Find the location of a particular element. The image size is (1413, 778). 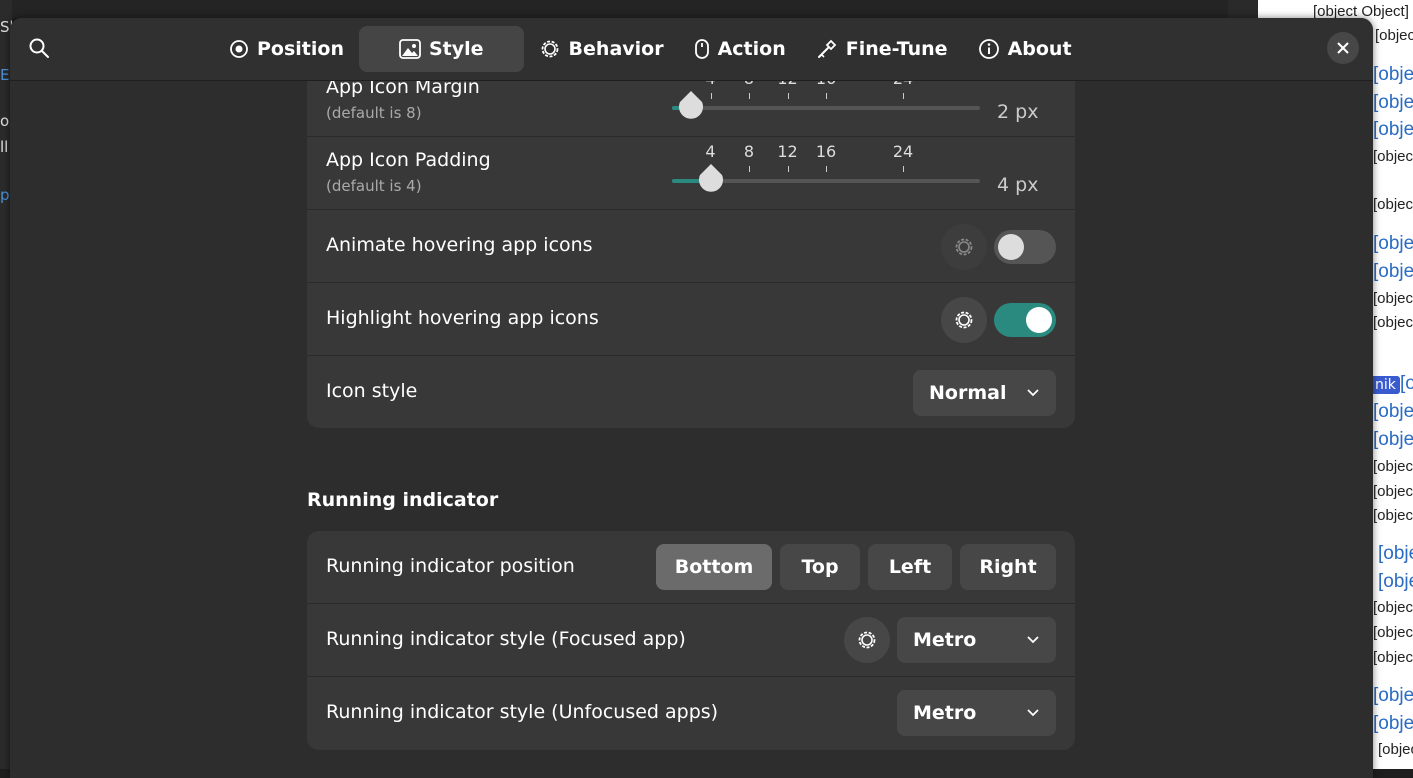

highlight-settings-button is located at coordinates (964, 320).